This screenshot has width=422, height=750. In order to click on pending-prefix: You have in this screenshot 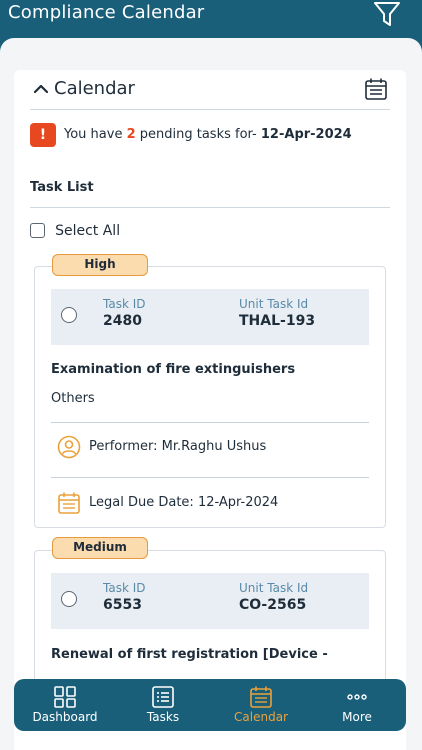, I will do `click(93, 134)`.